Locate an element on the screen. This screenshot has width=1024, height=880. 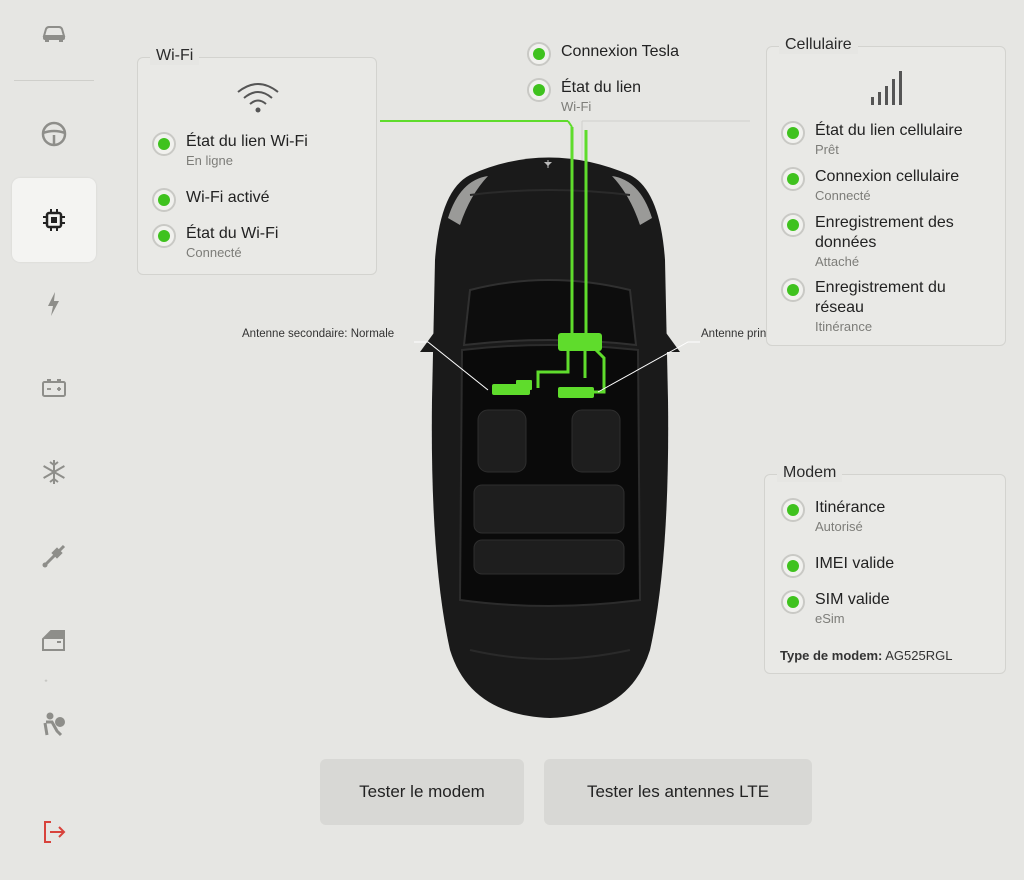
wifi-link-value: En ligne is located at coordinates (209, 160).